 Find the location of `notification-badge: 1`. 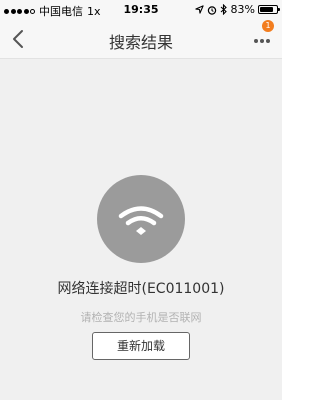

notification-badge: 1 is located at coordinates (268, 26).